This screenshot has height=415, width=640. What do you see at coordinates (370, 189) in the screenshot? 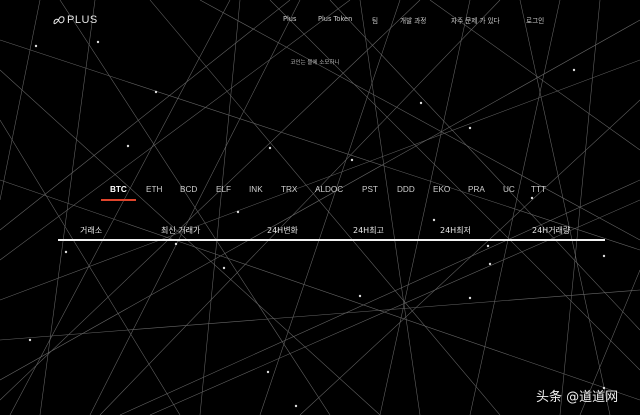
I see `coin-tab-pst: PST` at bounding box center [370, 189].